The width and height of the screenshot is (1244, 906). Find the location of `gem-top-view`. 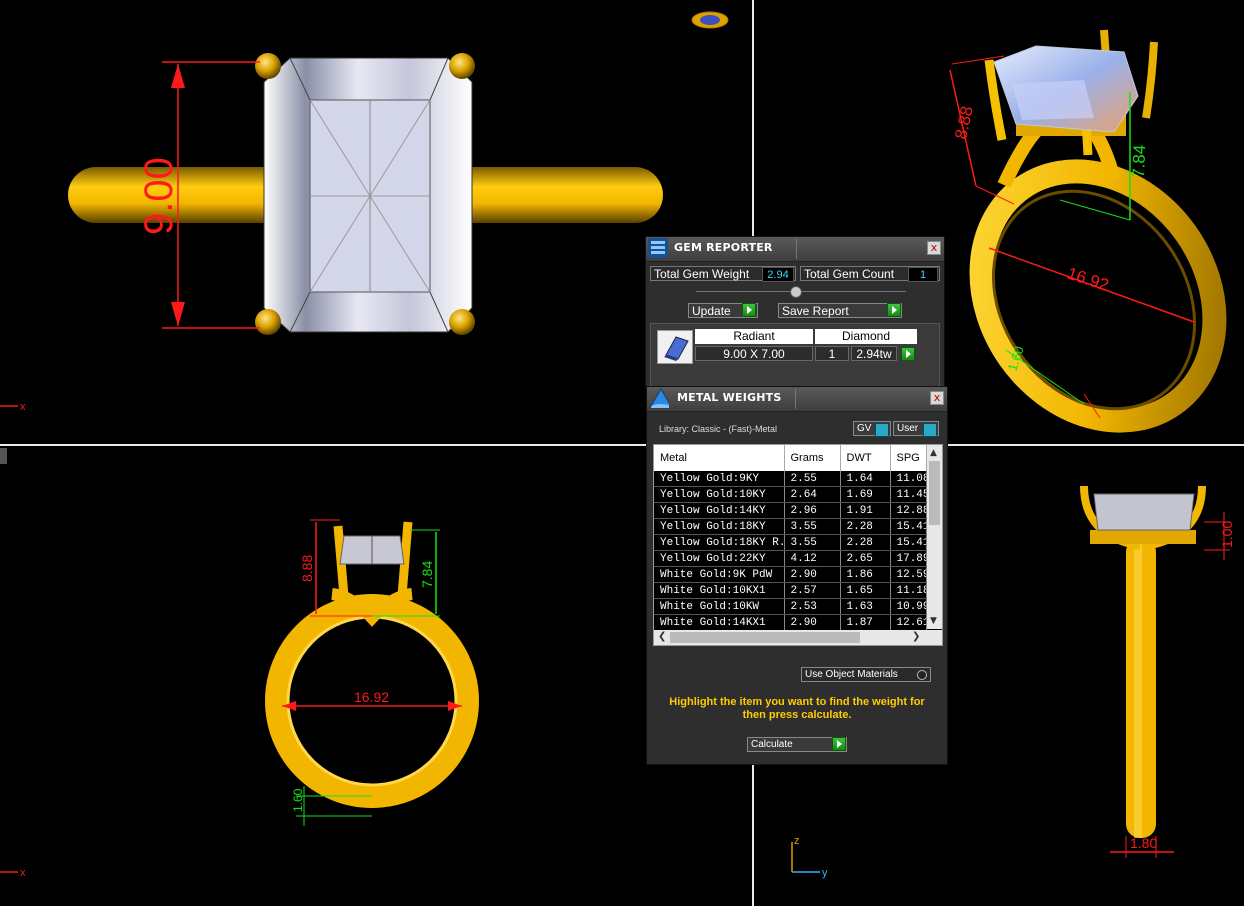

gem-top-view is located at coordinates (368, 195).